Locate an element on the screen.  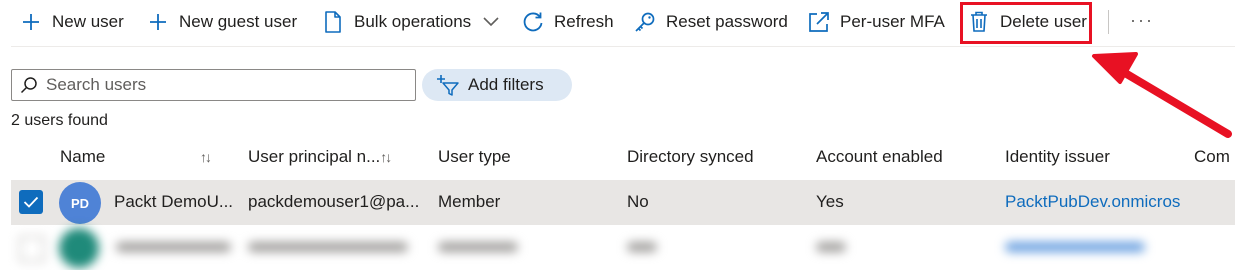
red-arrow-icon is located at coordinates (1162, 95).